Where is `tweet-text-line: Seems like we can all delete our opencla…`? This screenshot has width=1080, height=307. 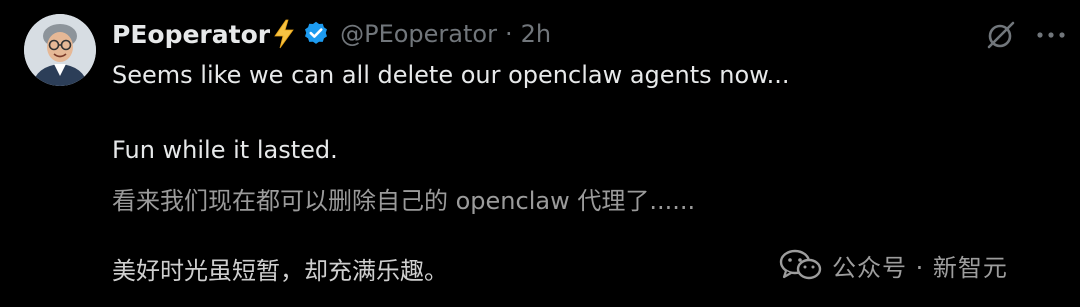
tweet-text-line: Seems like we can all delete our opencla… is located at coordinates (451, 75).